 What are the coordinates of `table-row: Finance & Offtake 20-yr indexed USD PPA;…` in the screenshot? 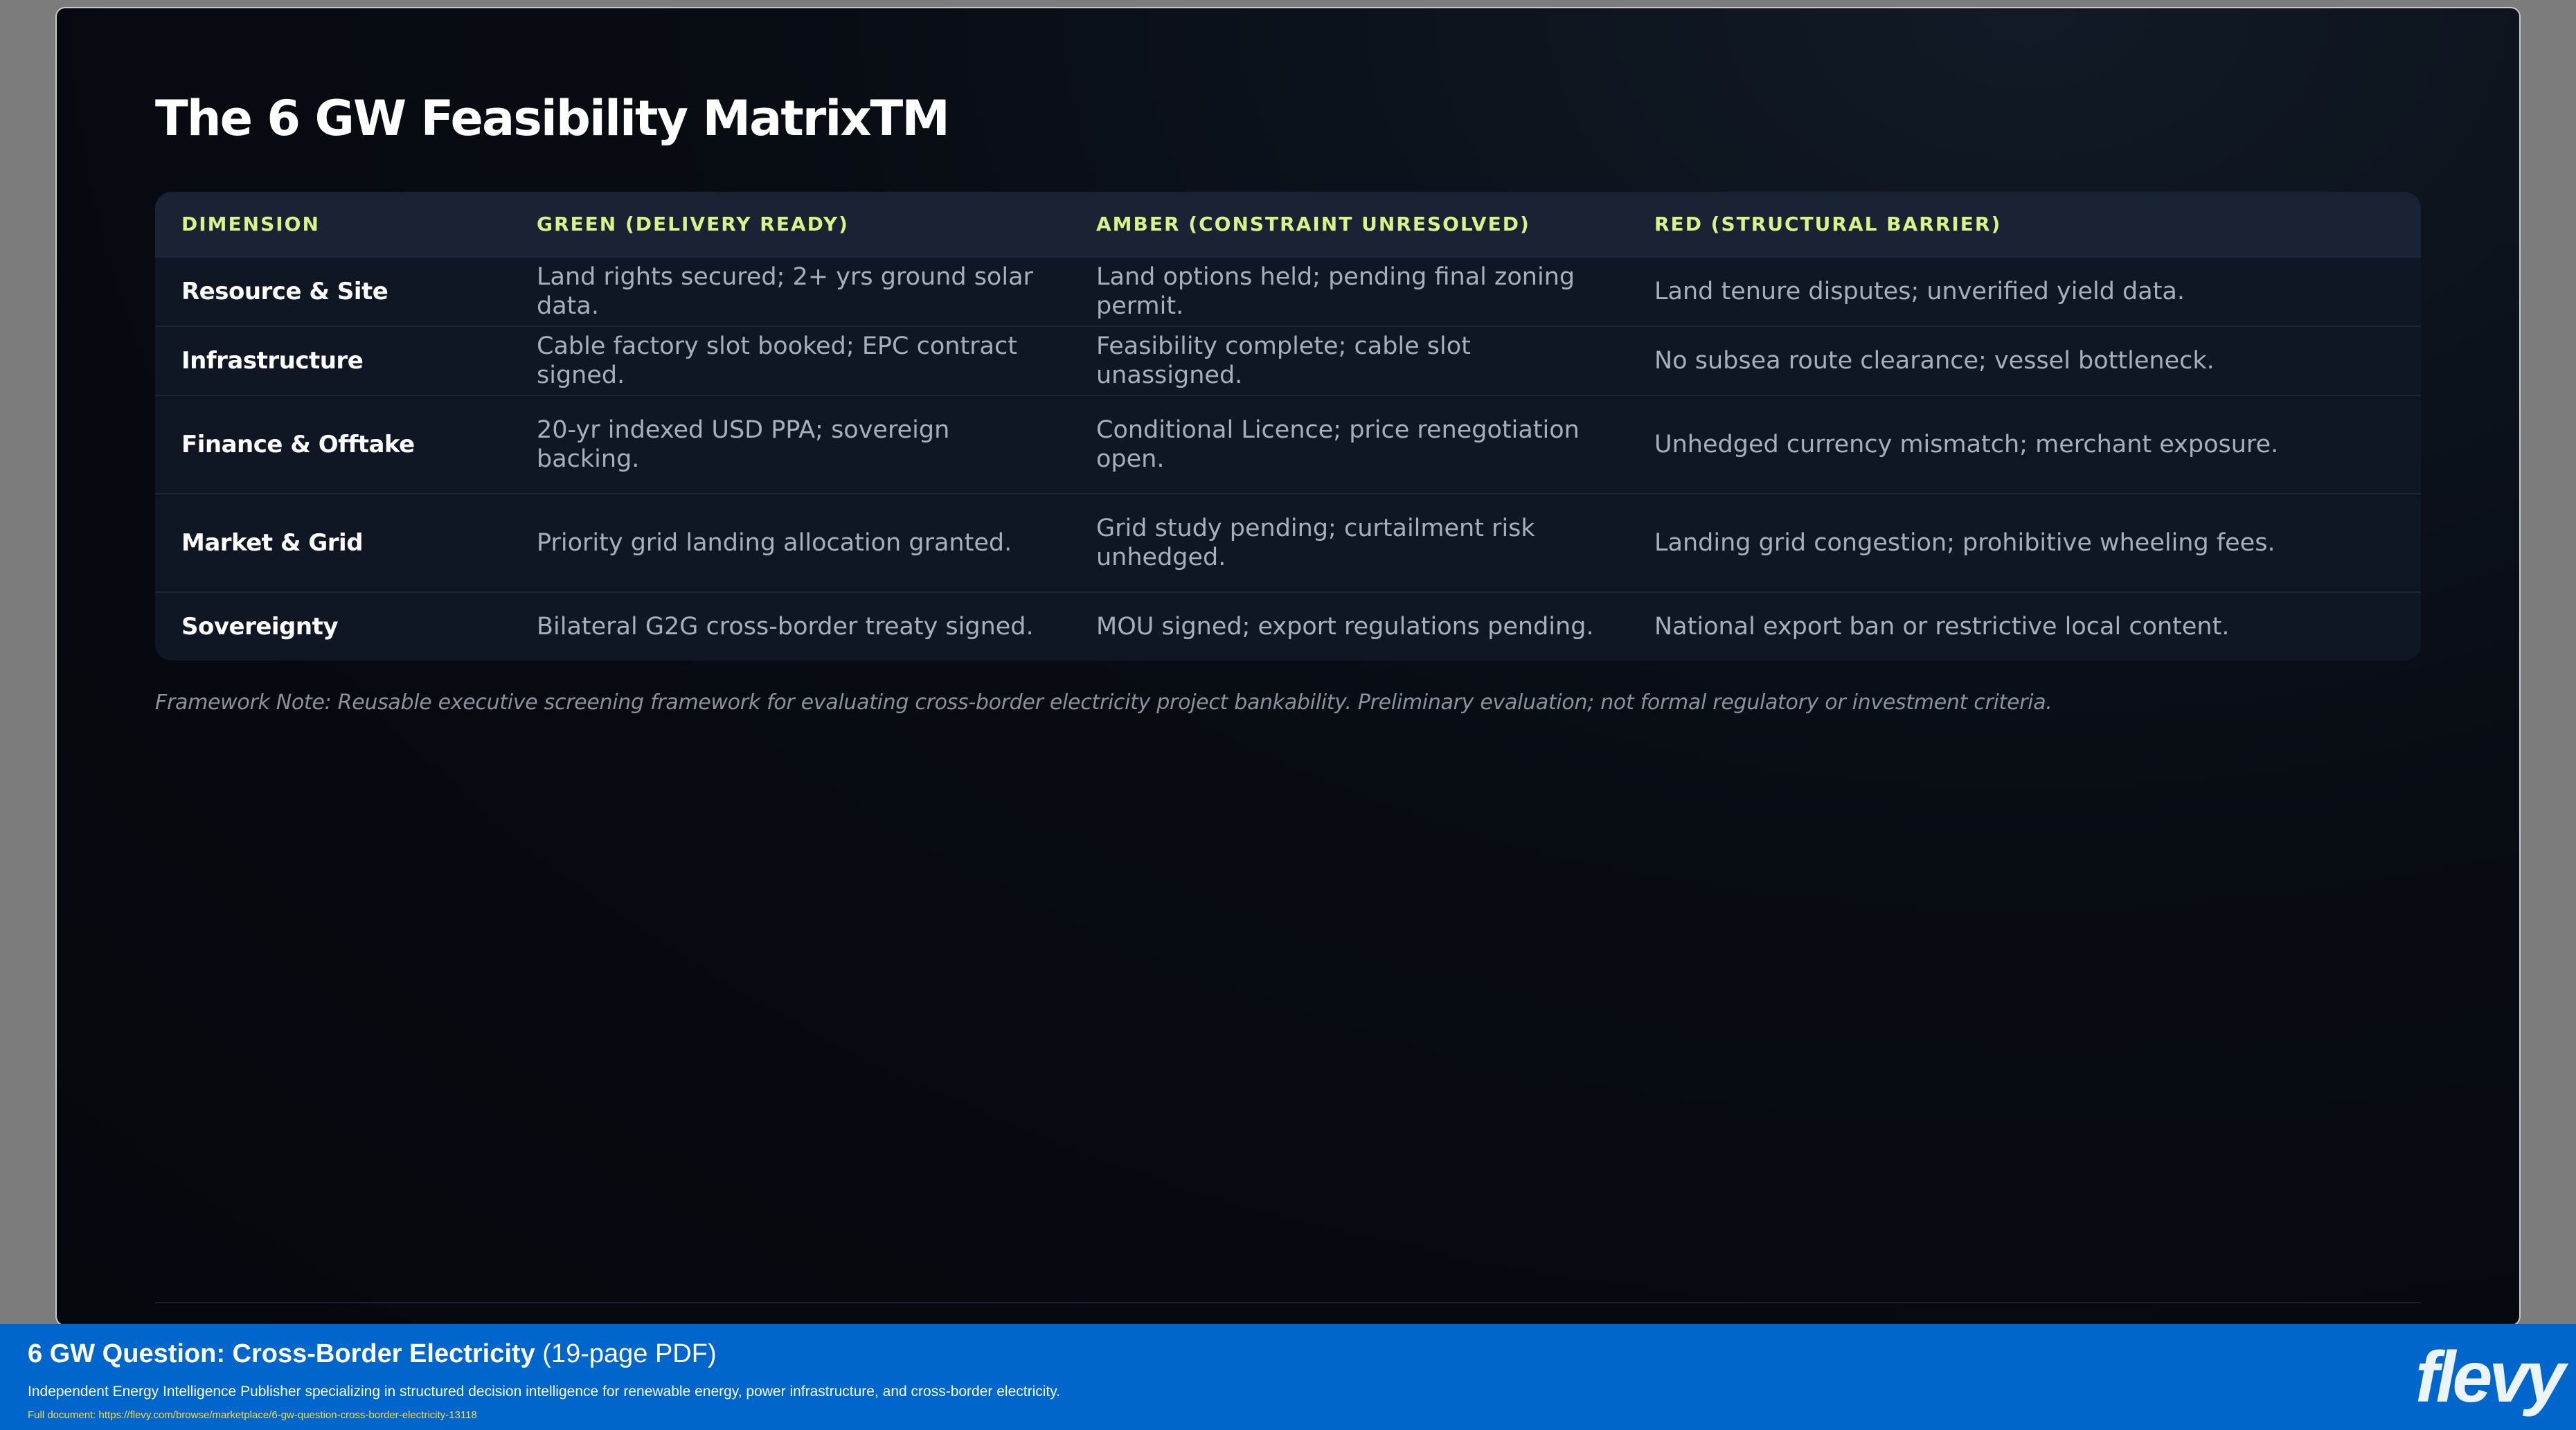 It's located at (1288, 444).